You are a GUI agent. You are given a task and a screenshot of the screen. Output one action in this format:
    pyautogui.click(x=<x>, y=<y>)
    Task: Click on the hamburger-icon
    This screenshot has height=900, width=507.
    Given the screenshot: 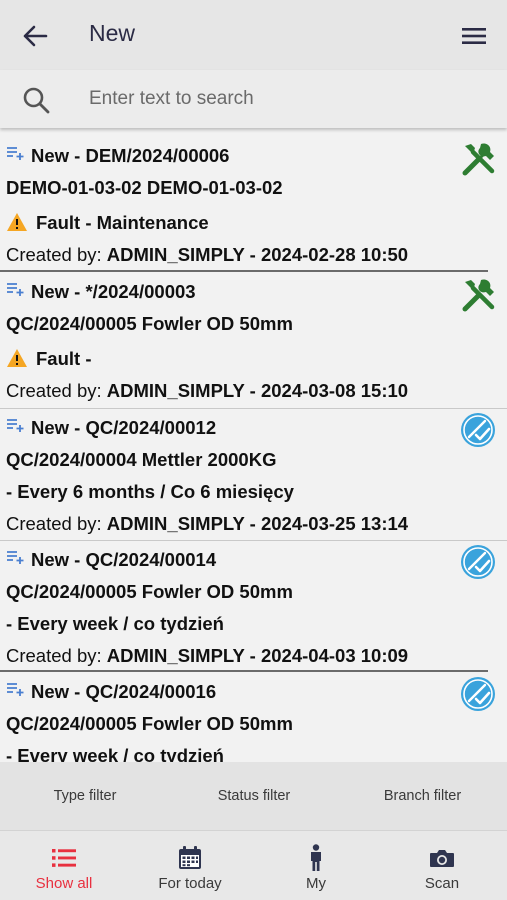 What is the action you would take?
    pyautogui.click(x=474, y=36)
    